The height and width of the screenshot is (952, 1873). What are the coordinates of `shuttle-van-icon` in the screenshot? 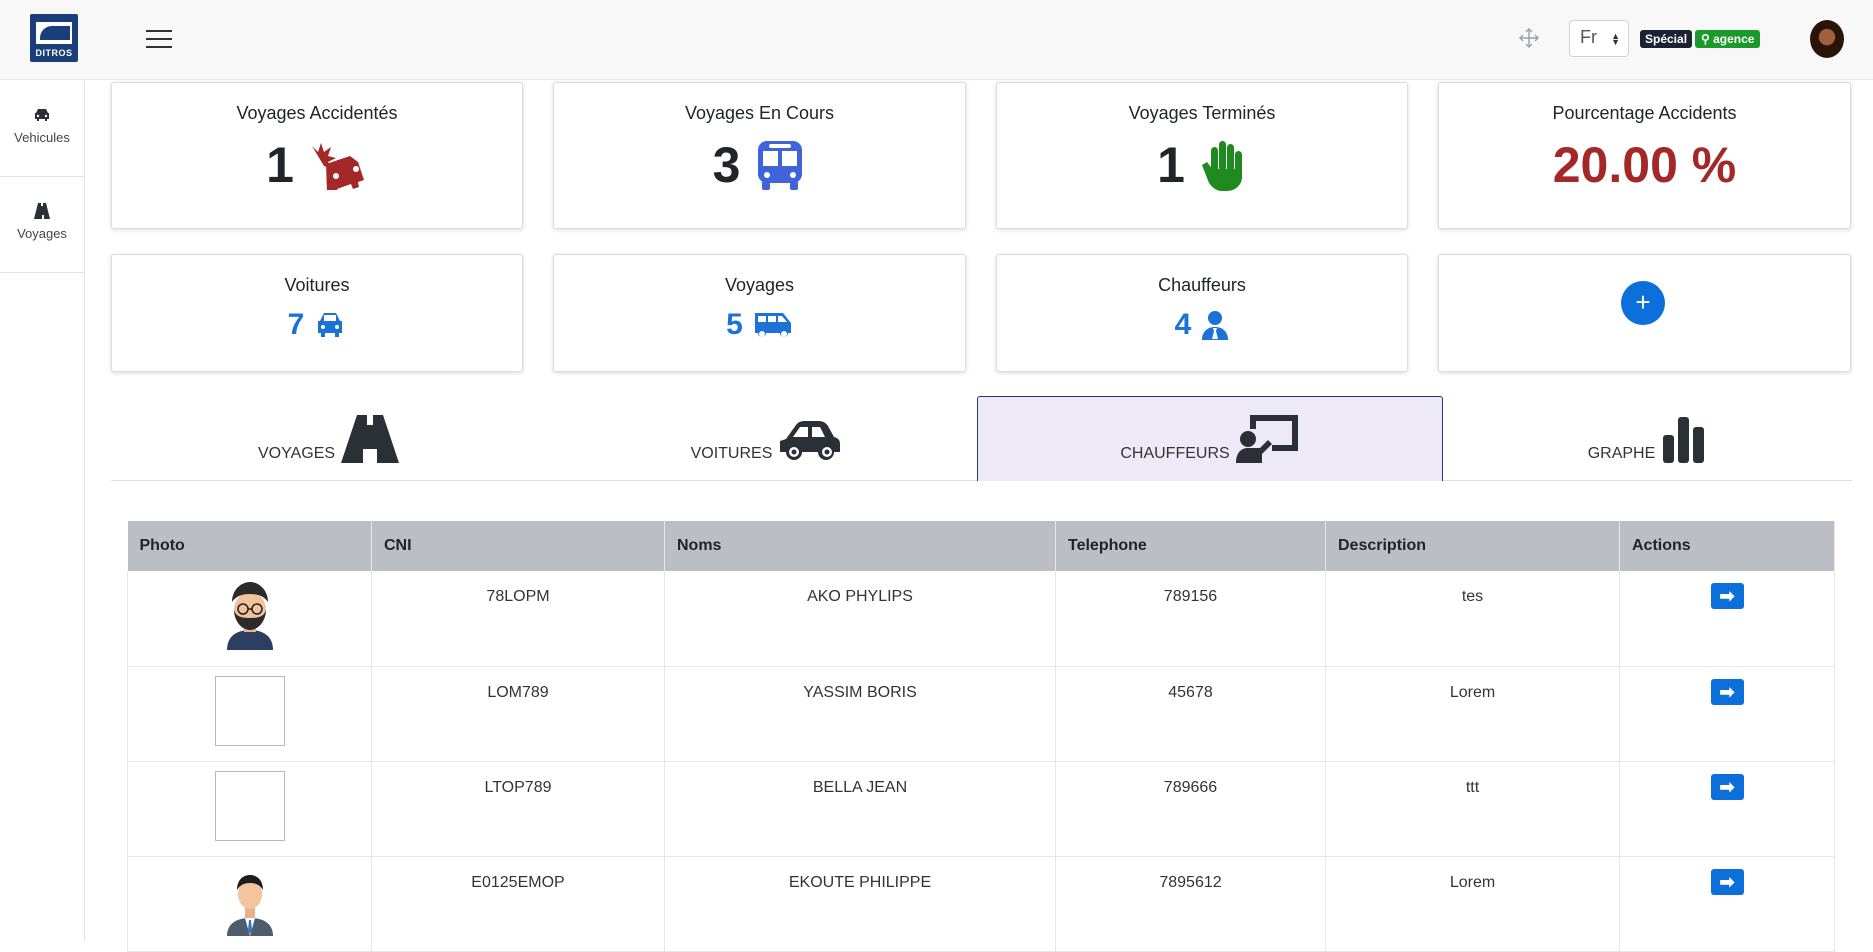 It's located at (772, 325).